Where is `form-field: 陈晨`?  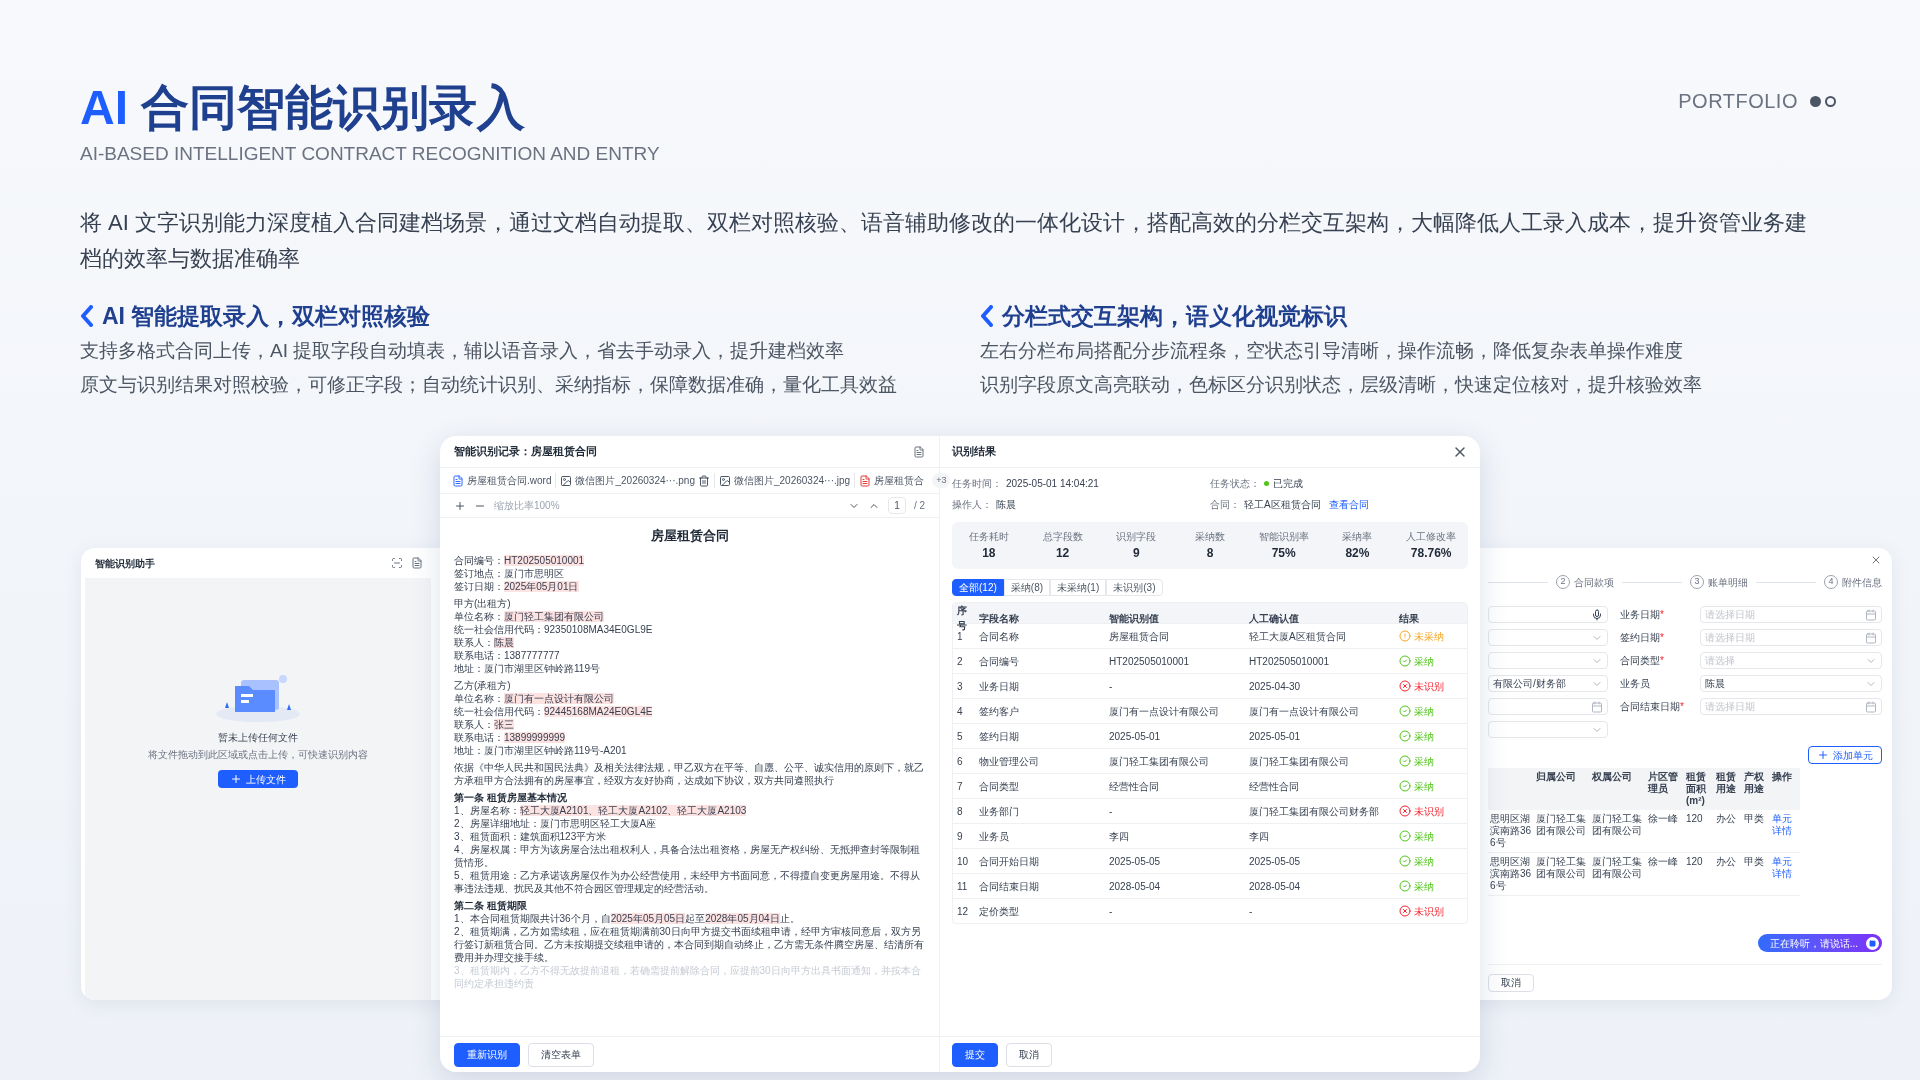 form-field: 陈晨 is located at coordinates (1791, 683).